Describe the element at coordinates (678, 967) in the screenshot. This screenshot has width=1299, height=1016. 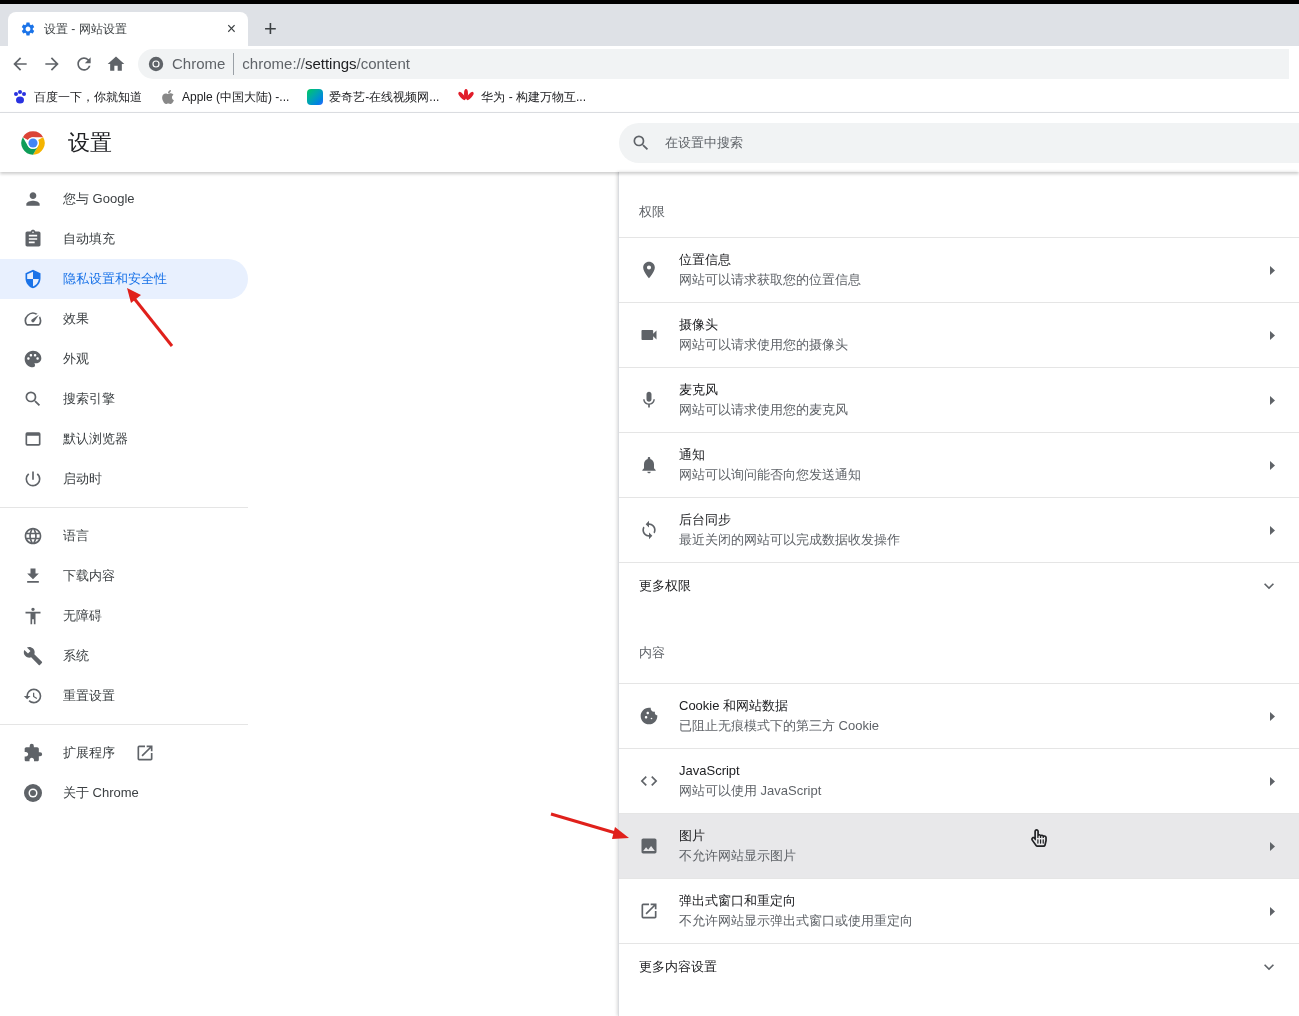
I see `expand-label: 更多内容设置` at that location.